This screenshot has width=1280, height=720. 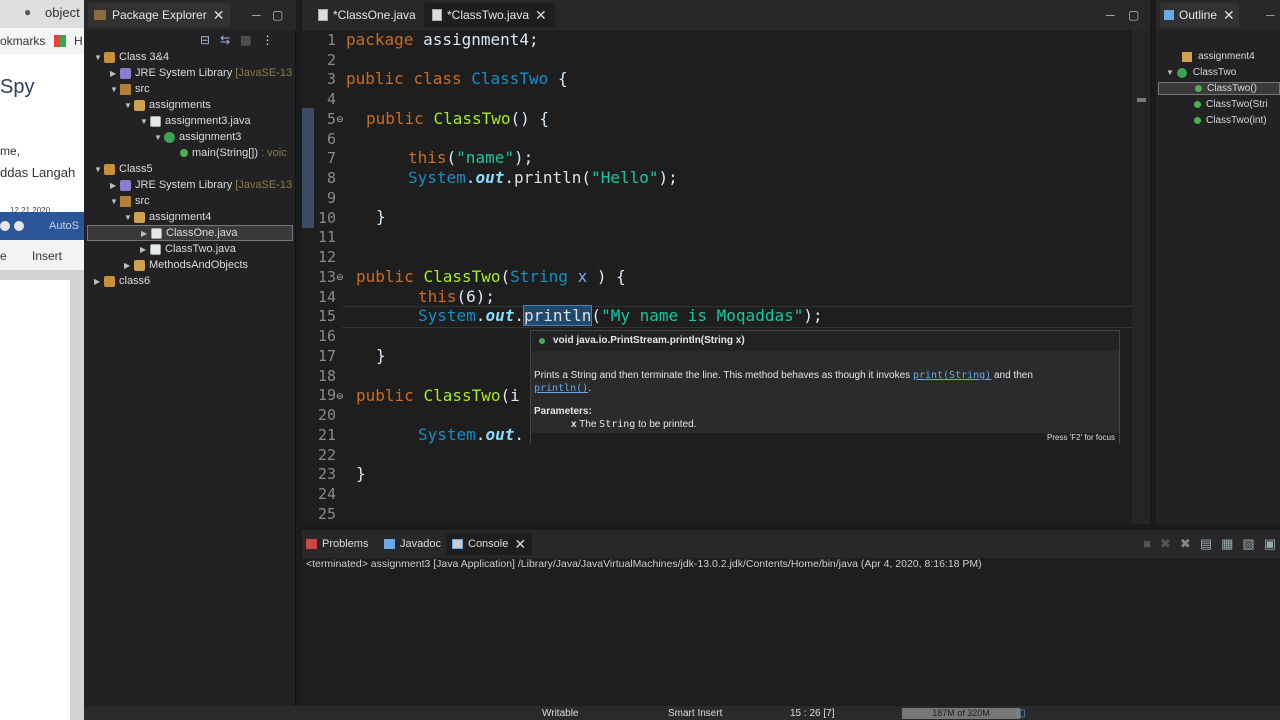 I want to click on link-editor-icon: ⇆, so click(x=225, y=40).